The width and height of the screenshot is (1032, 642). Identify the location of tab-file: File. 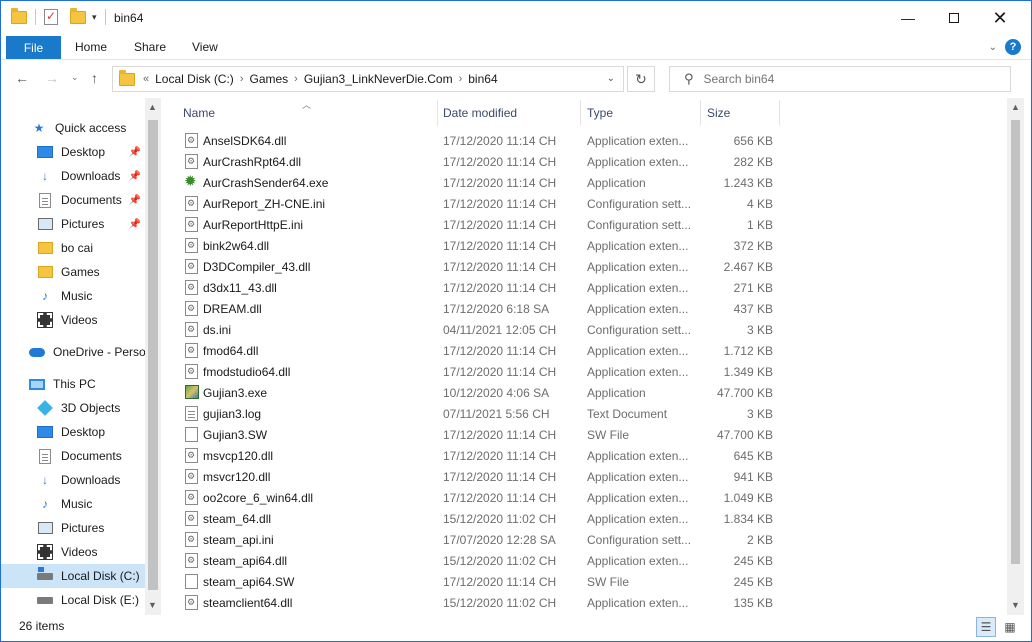
(33, 47).